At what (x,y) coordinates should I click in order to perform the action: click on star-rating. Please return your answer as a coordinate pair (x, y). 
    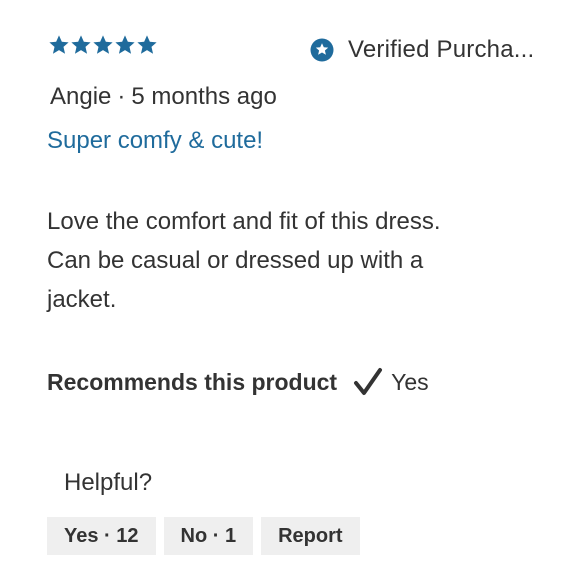
    Looking at the image, I should click on (103, 45).